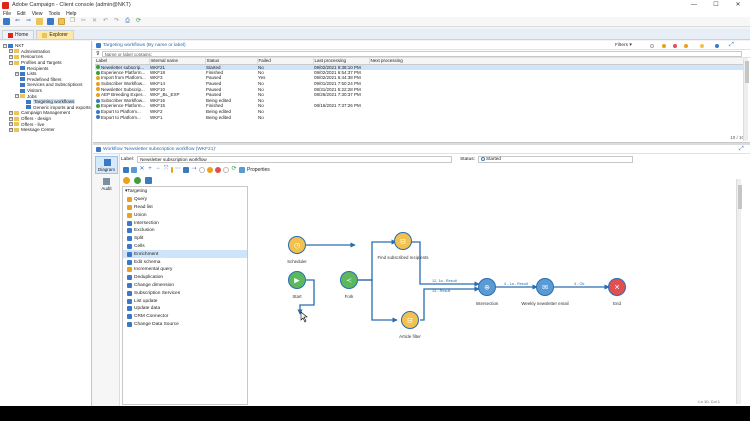 The height and width of the screenshot is (421, 750). Describe the element at coordinates (50, 21) in the screenshot. I see `explorer-icon` at that location.